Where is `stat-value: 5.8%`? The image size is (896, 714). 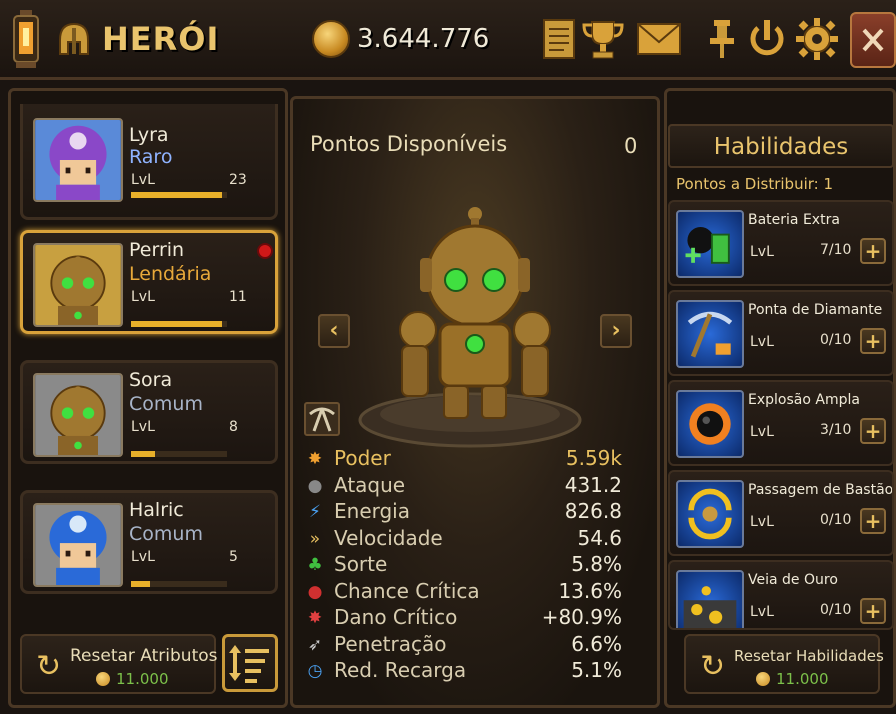
stat-value: 5.8% is located at coordinates (596, 564).